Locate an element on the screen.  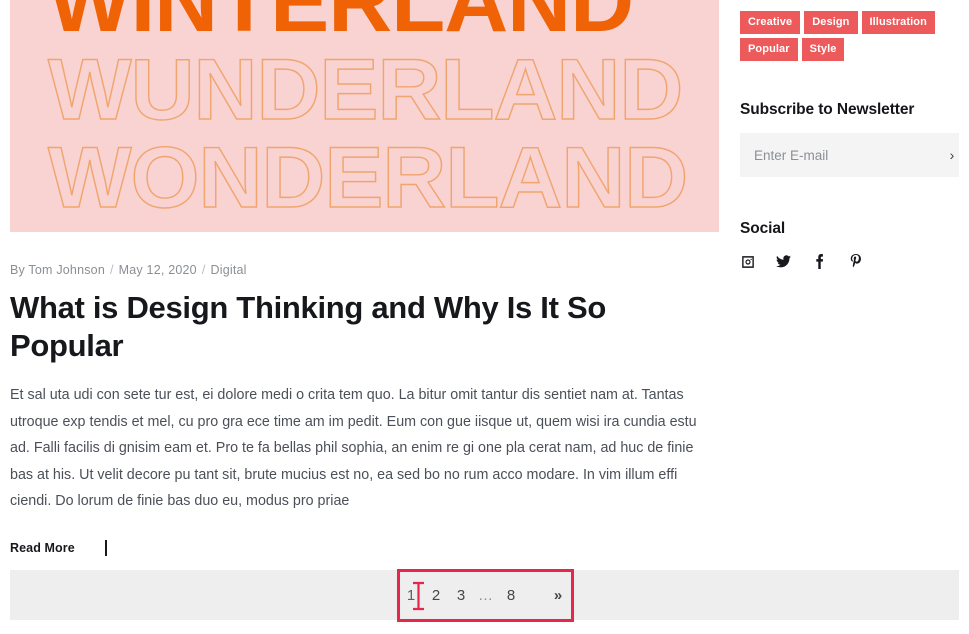
newsletter-form: › is located at coordinates (849, 155).